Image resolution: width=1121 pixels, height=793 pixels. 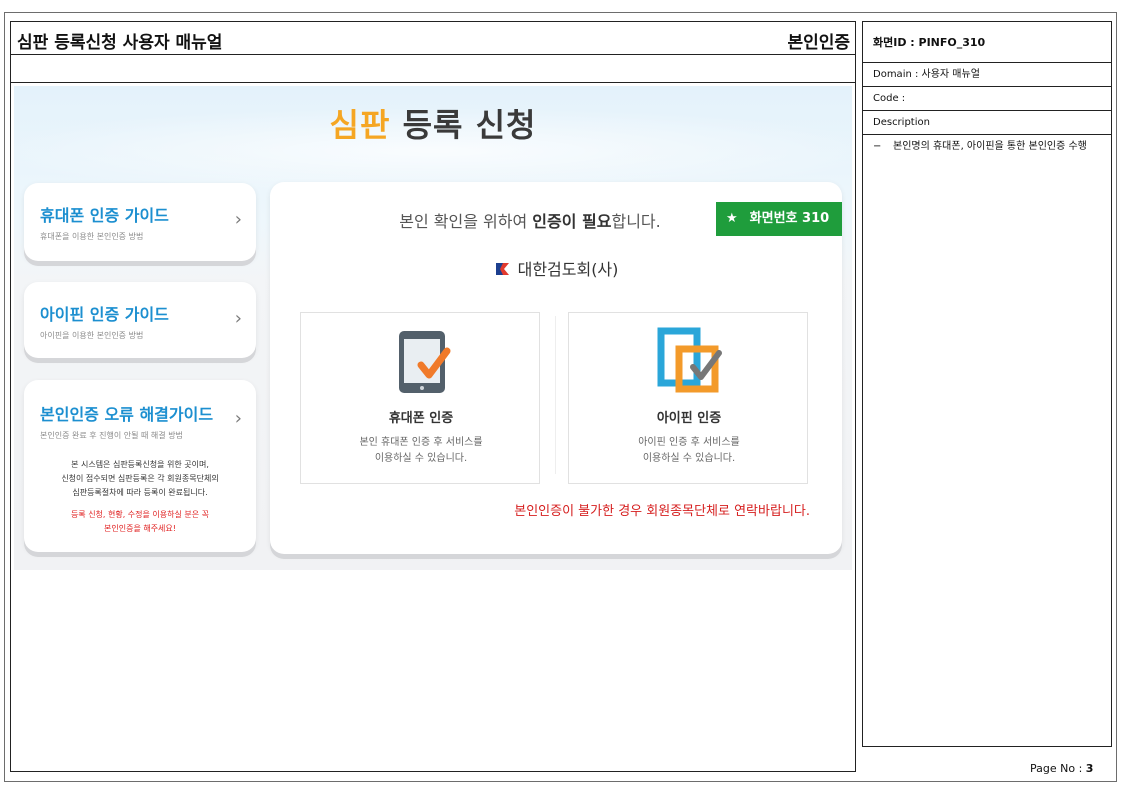 What do you see at coordinates (127, 414) in the screenshot?
I see `error-guide-title: 본인인증 오류 해결가이드` at bounding box center [127, 414].